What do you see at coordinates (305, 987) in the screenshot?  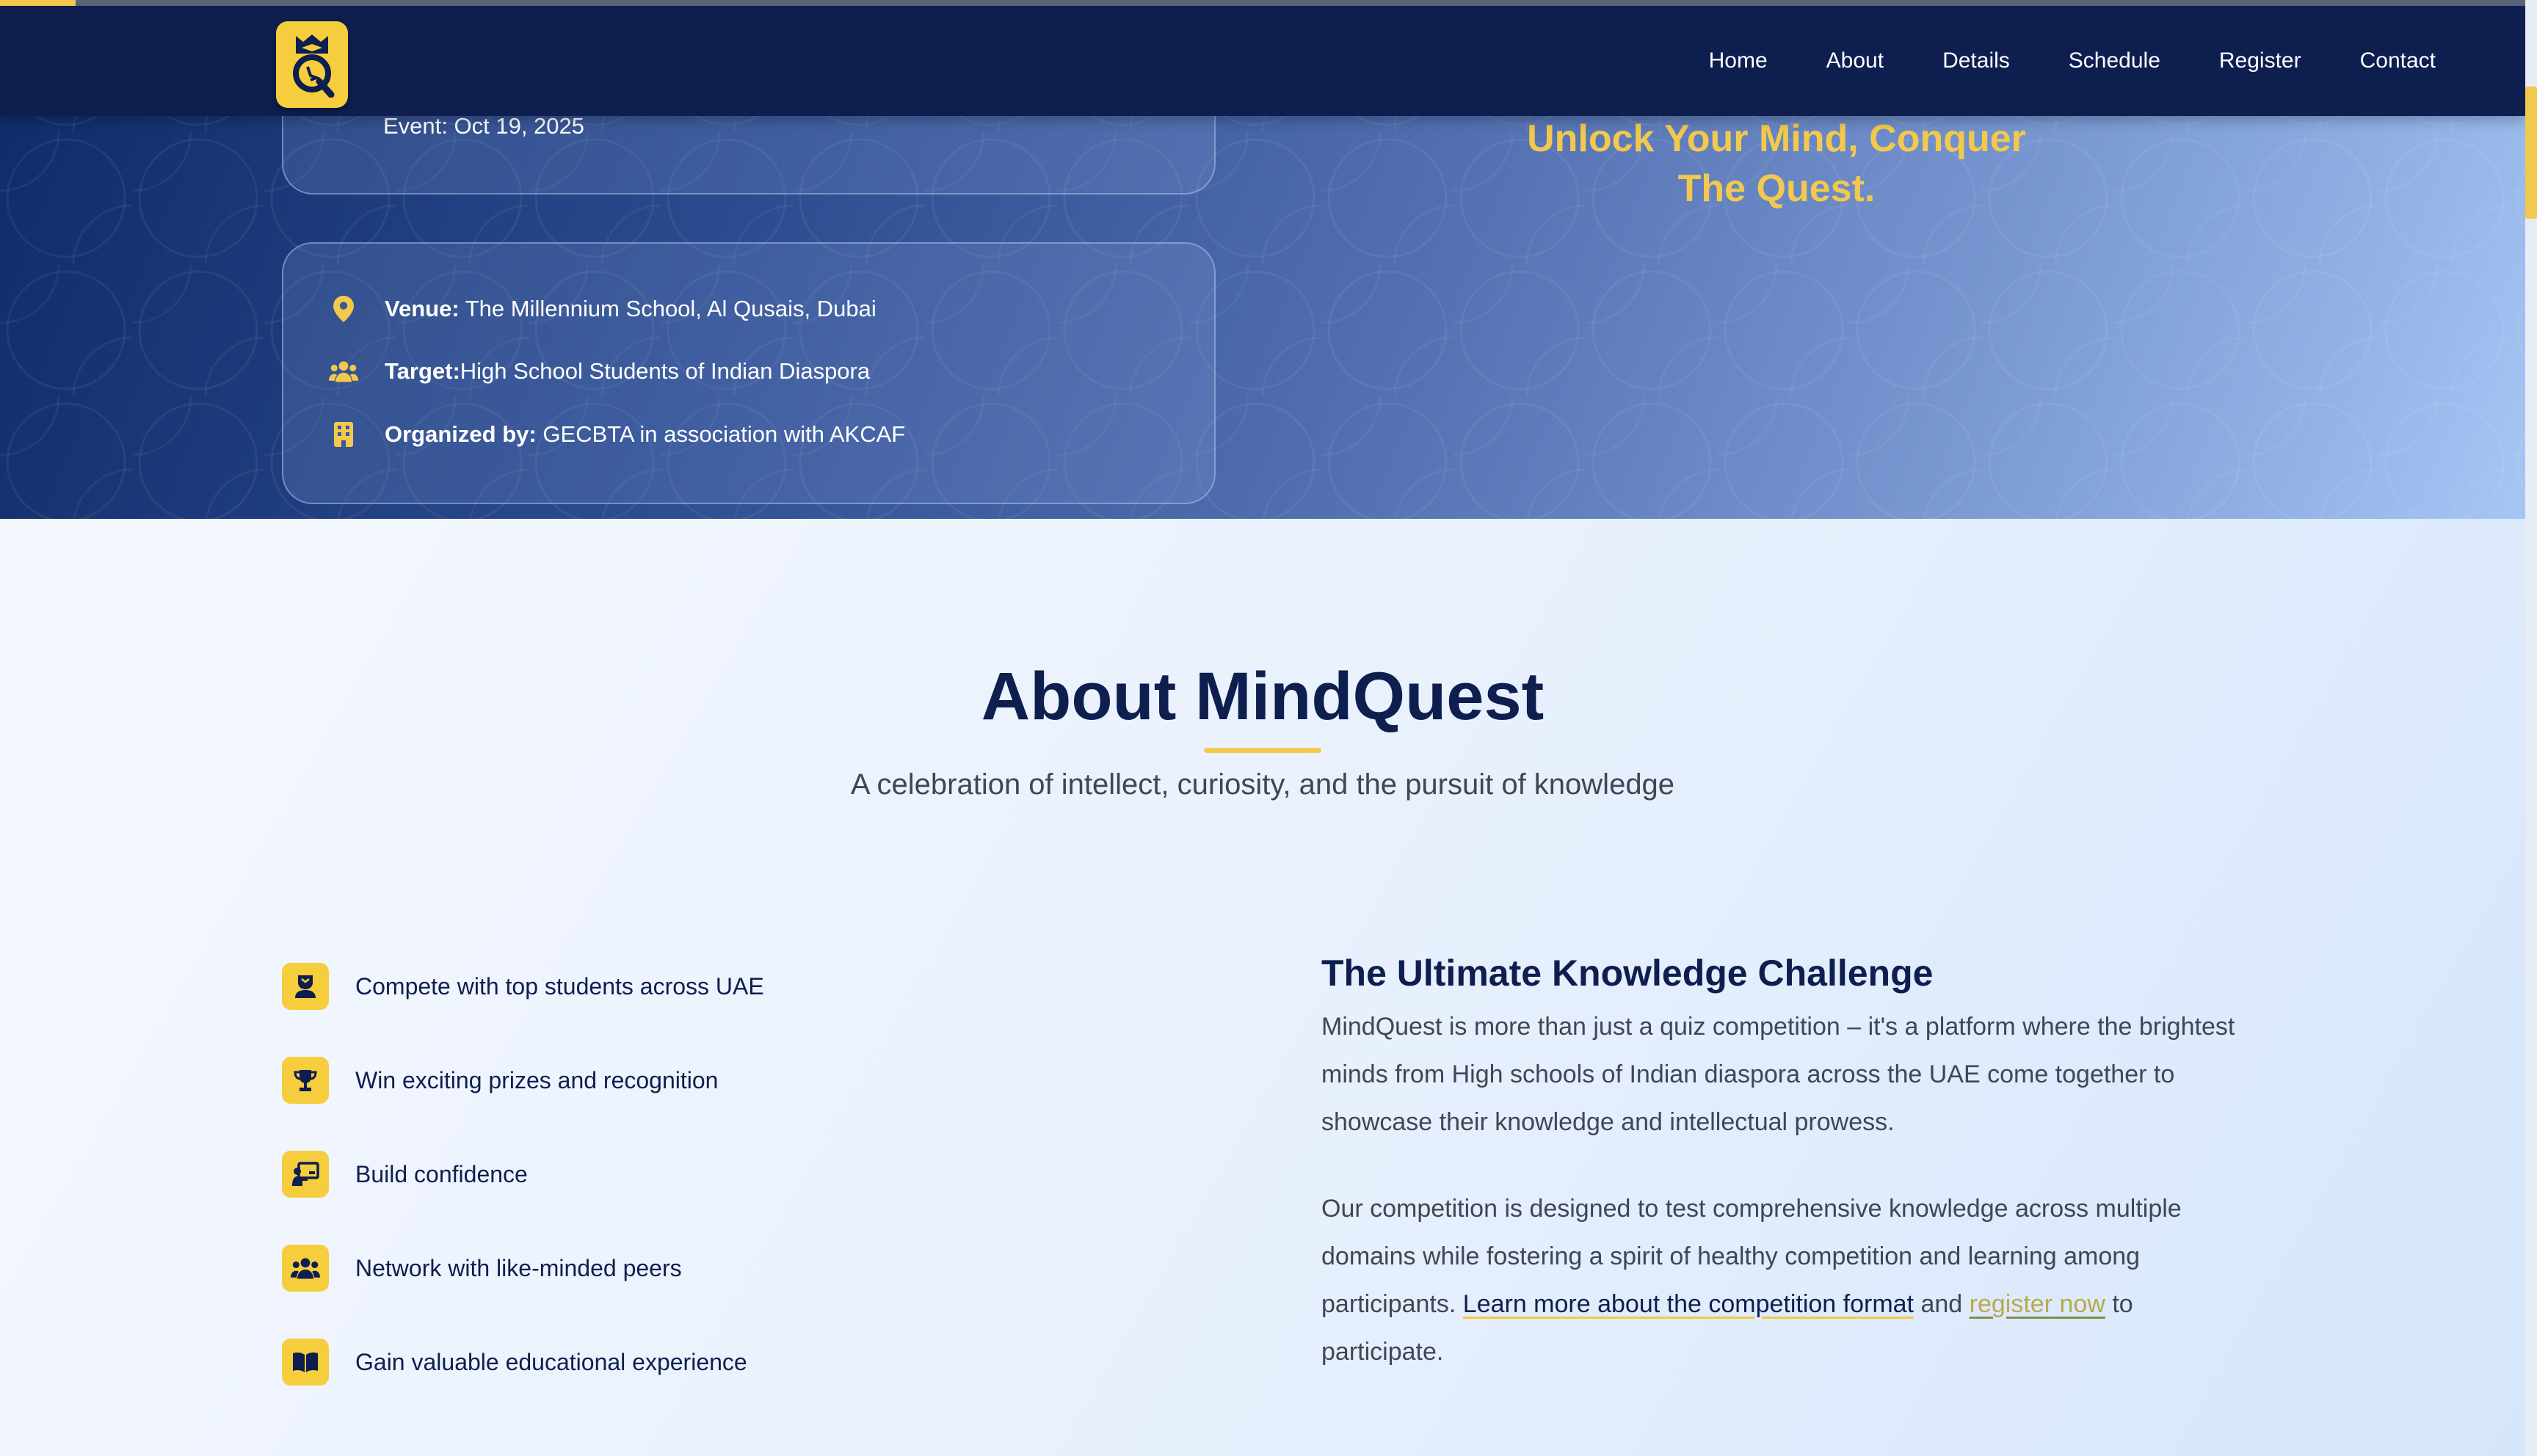 I see `student-icon` at bounding box center [305, 987].